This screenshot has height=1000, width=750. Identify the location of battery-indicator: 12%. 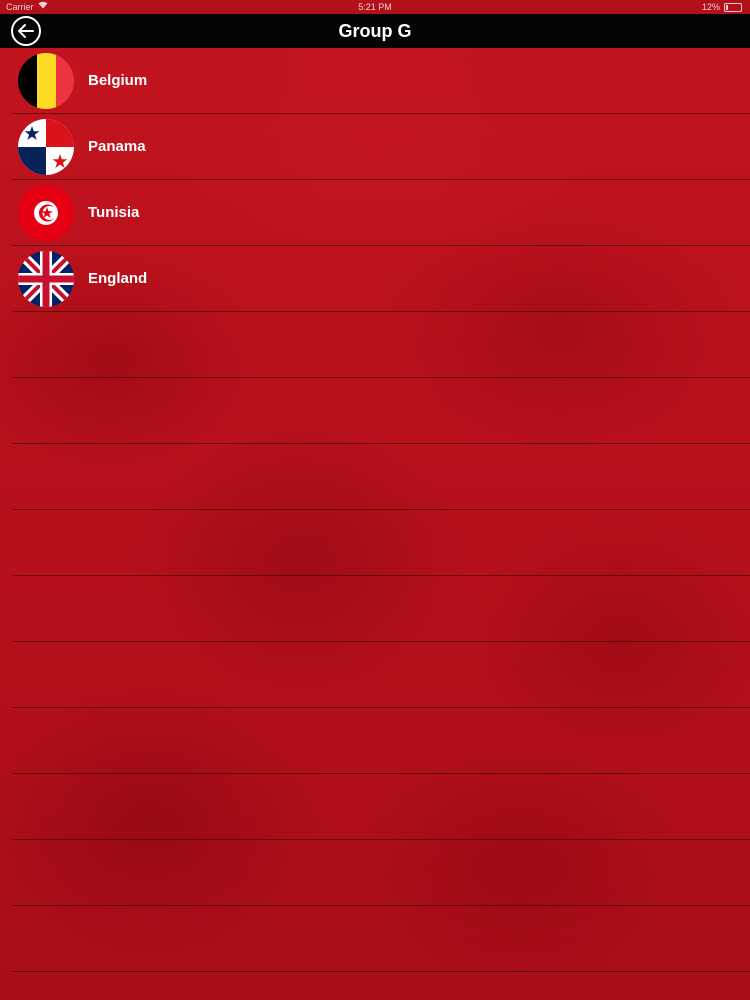
(722, 7).